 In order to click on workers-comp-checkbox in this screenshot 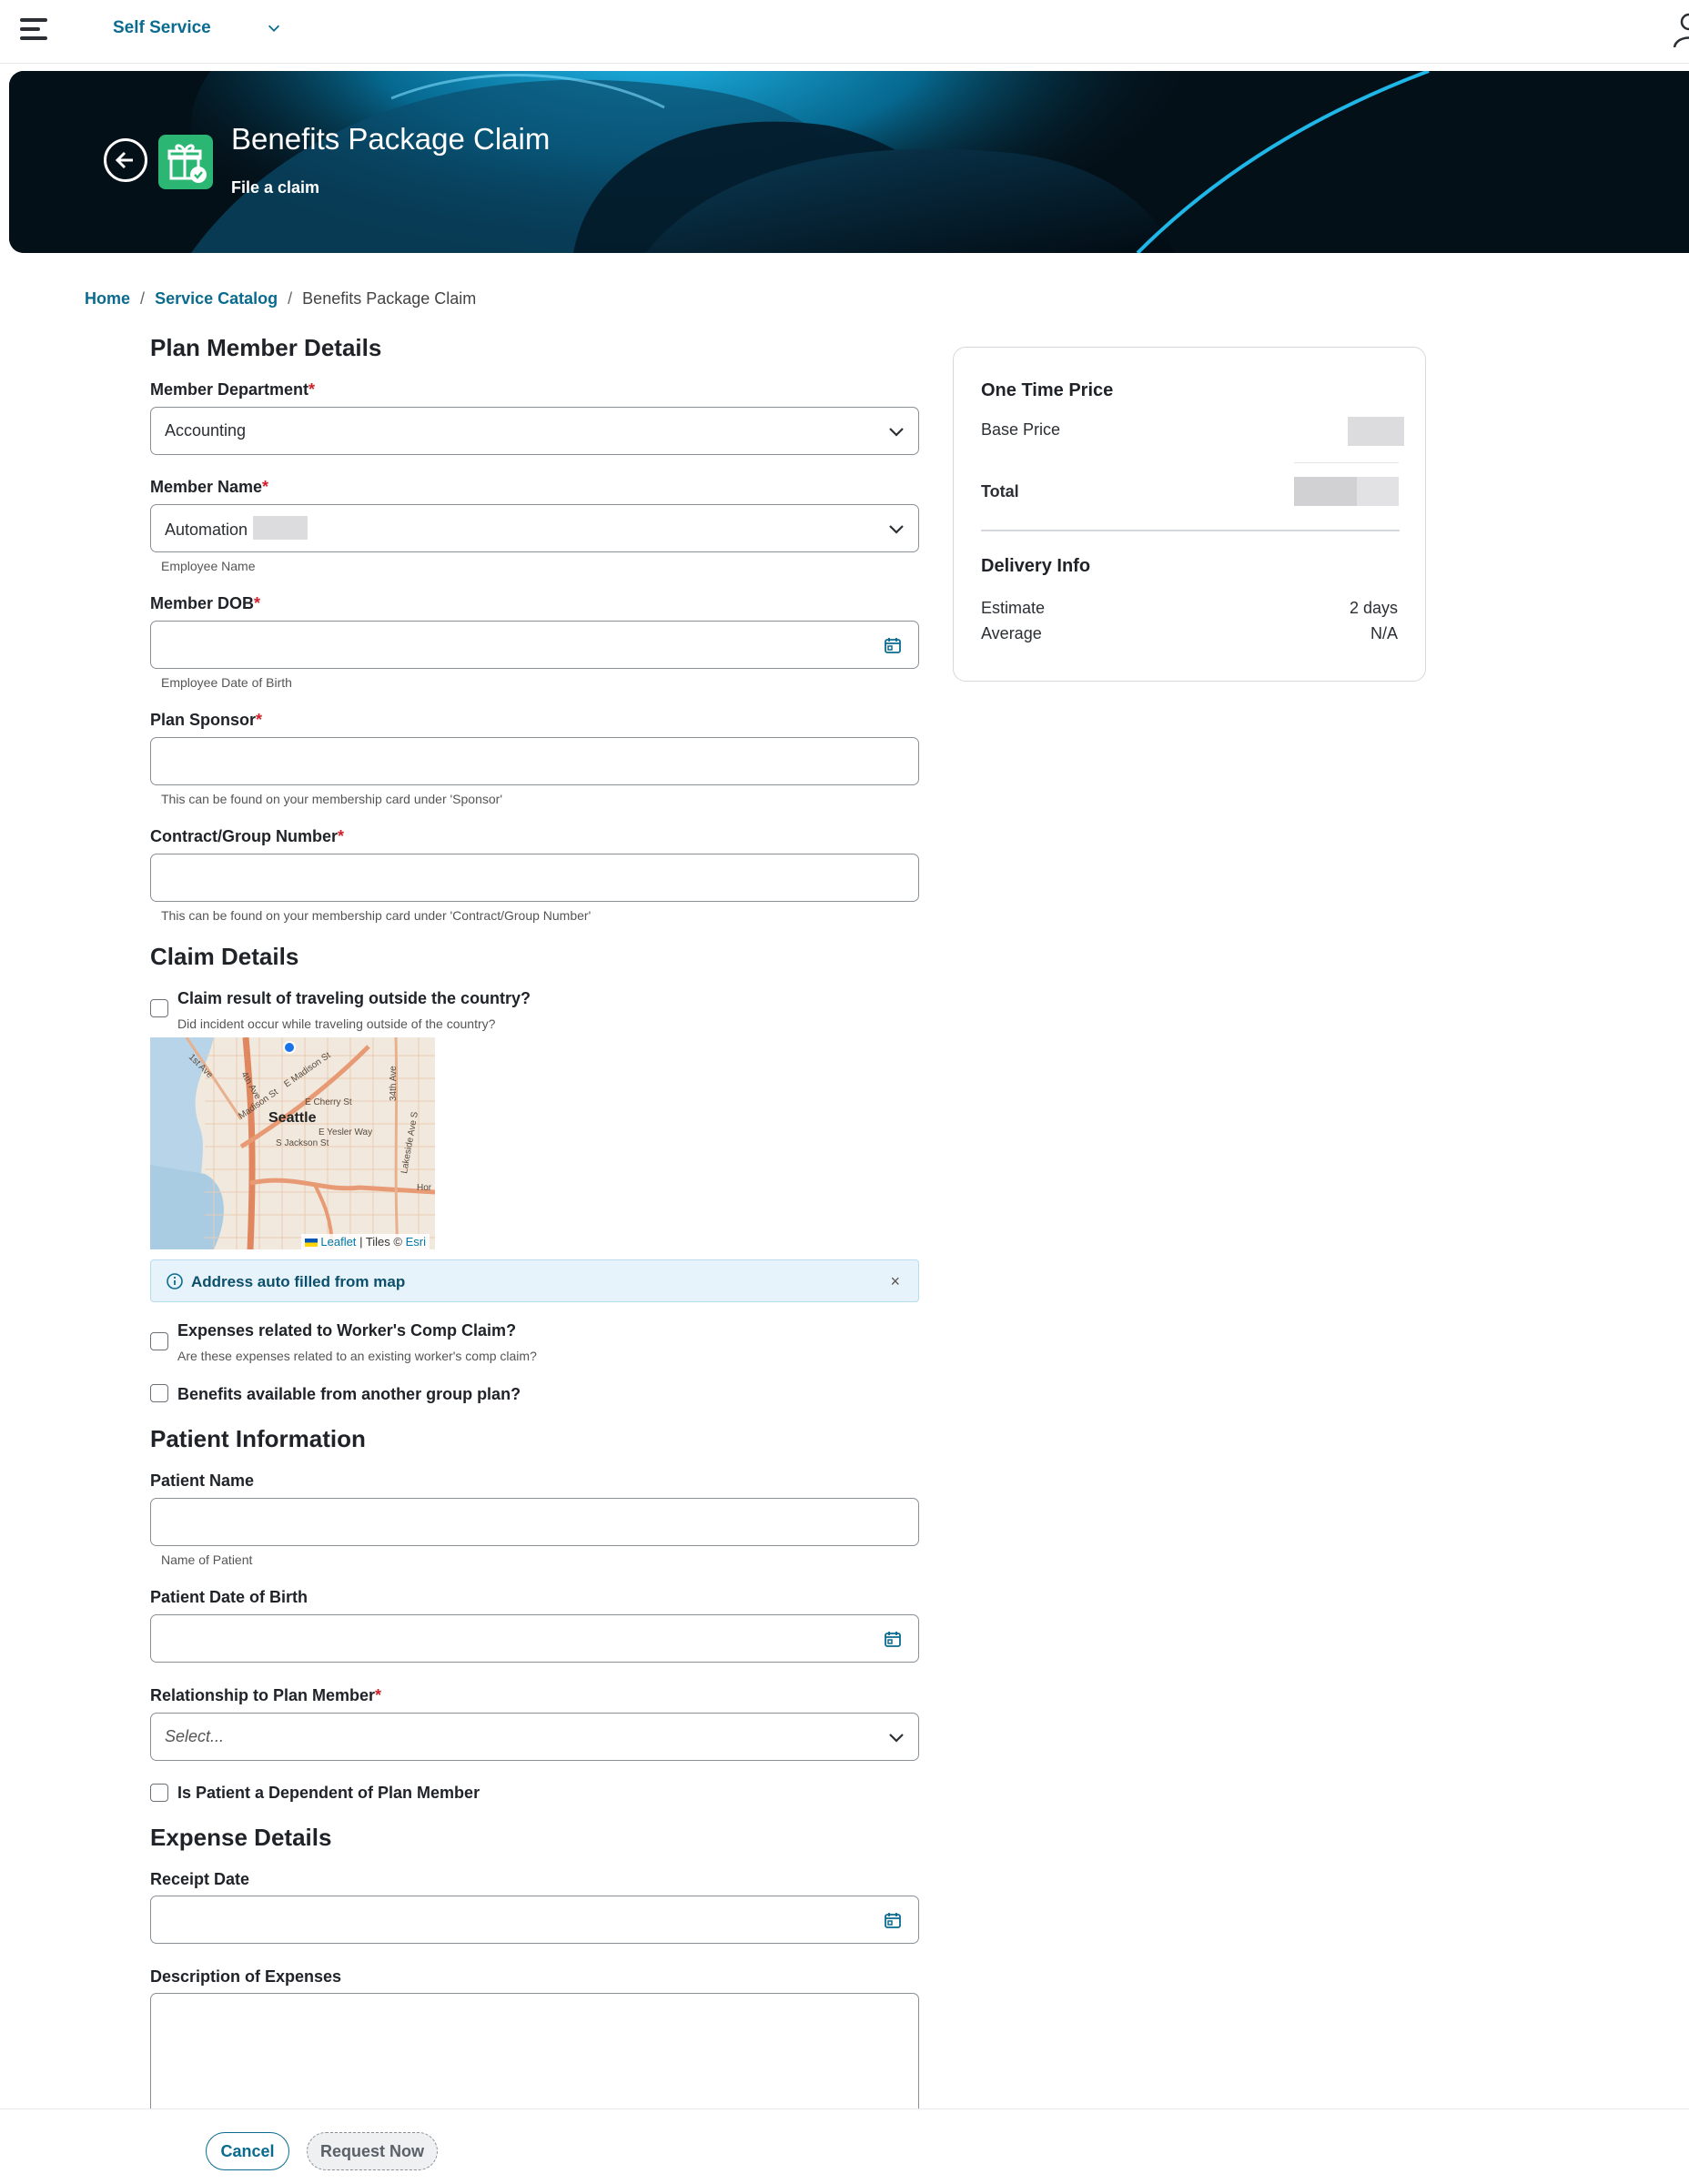, I will do `click(159, 1341)`.